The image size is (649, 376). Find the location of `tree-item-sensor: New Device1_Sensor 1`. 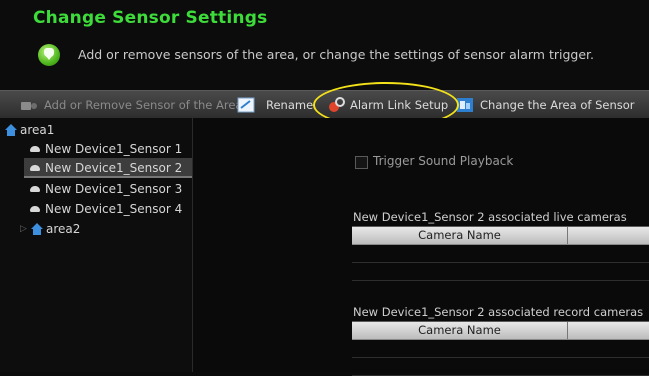

tree-item-sensor: New Device1_Sensor 1 is located at coordinates (106, 149).